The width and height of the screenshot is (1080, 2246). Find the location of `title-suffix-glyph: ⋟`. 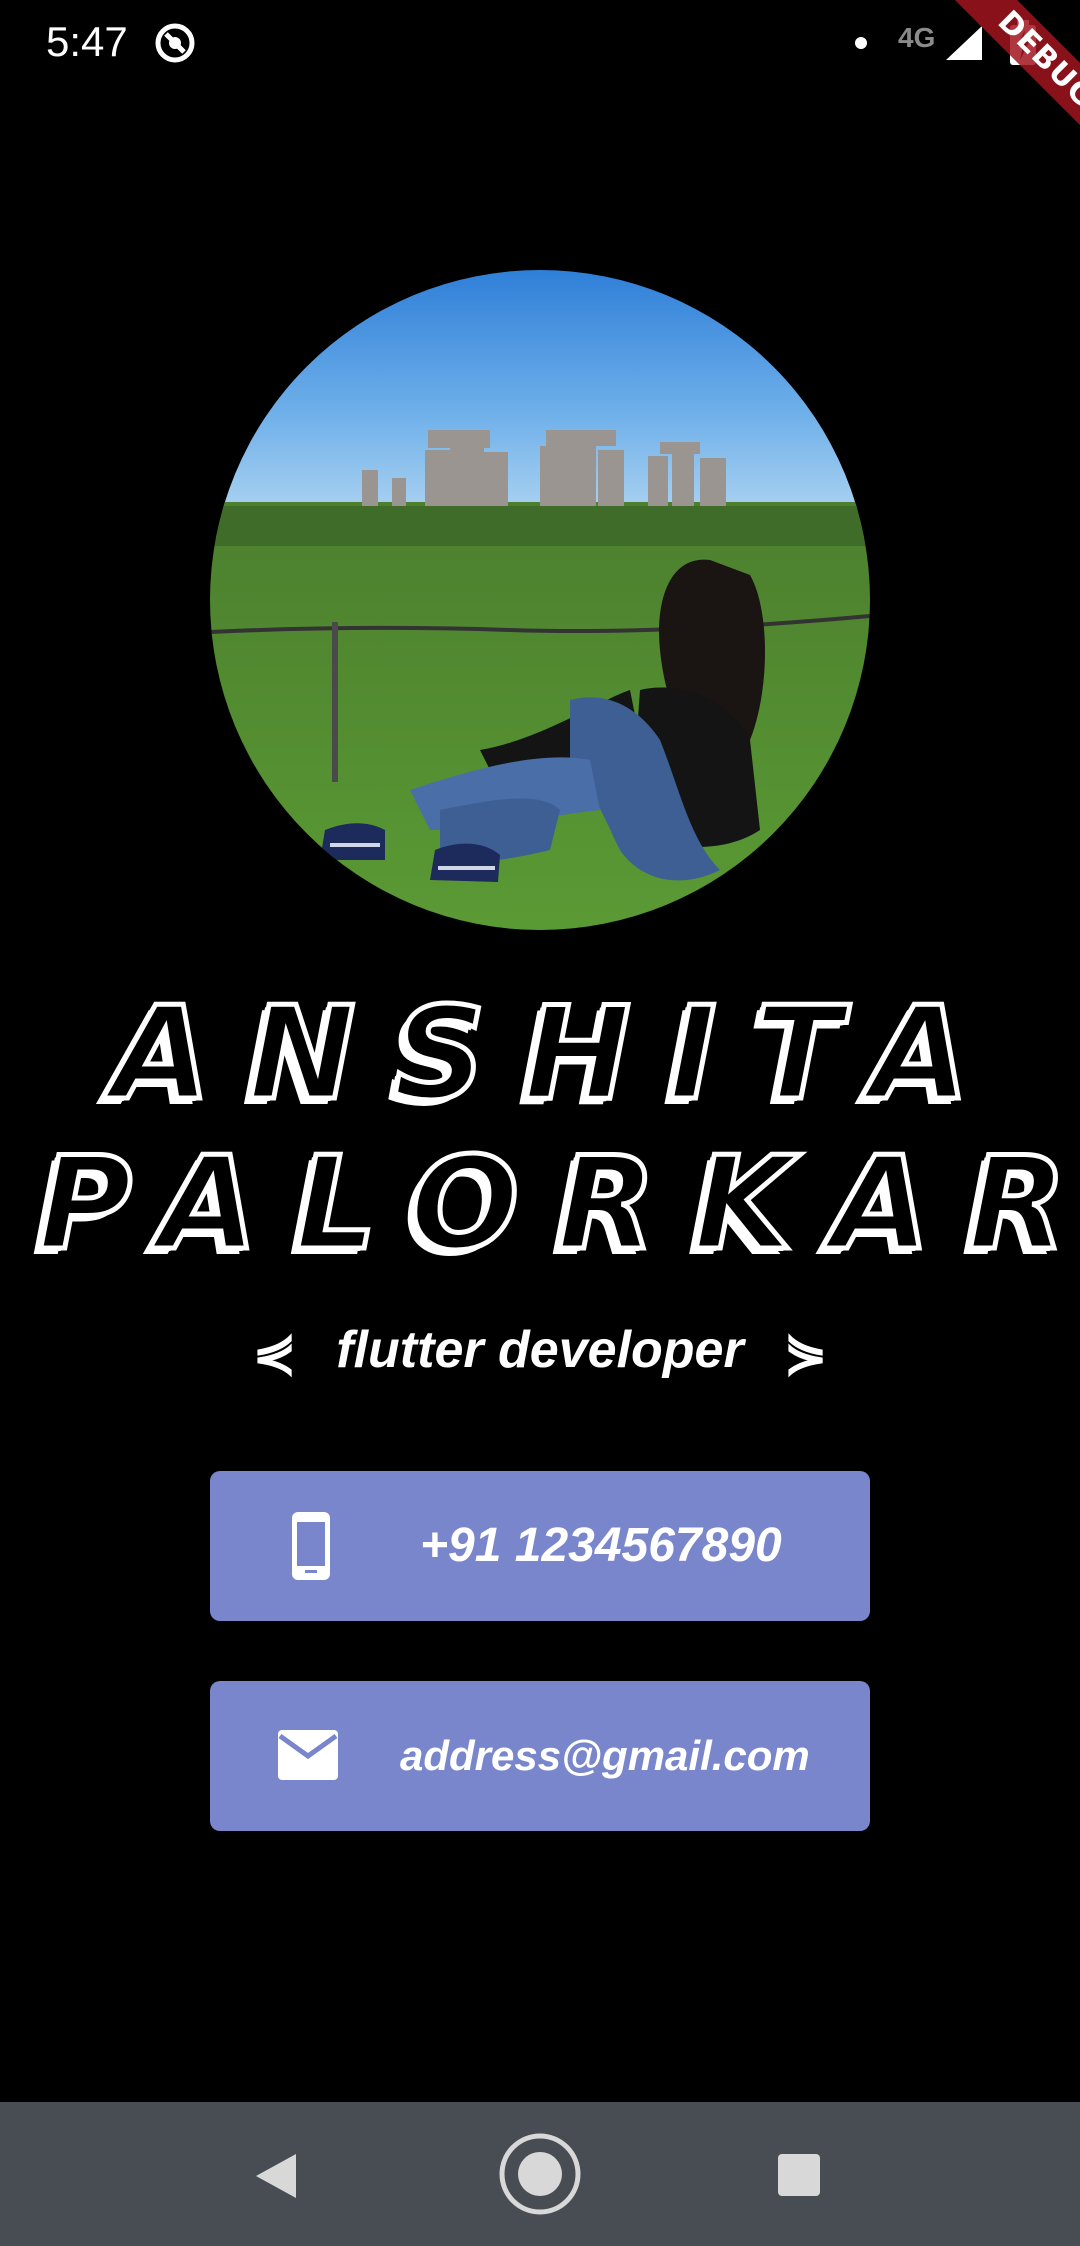

title-suffix-glyph: ⋟ is located at coordinates (805, 1353).